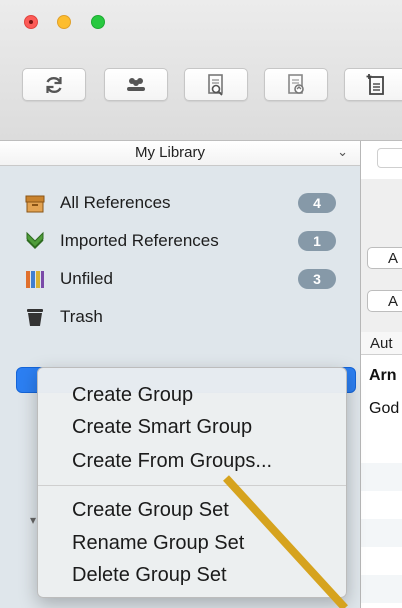 The width and height of the screenshot is (402, 608). Describe the element at coordinates (98, 22) in the screenshot. I see `zoom-window-button` at that location.